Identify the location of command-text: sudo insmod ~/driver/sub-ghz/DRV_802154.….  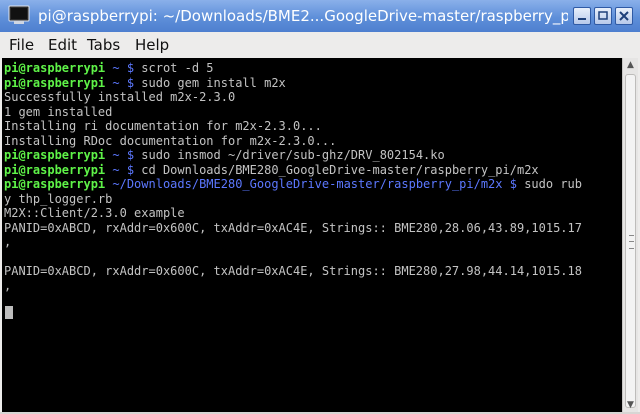
(289, 155).